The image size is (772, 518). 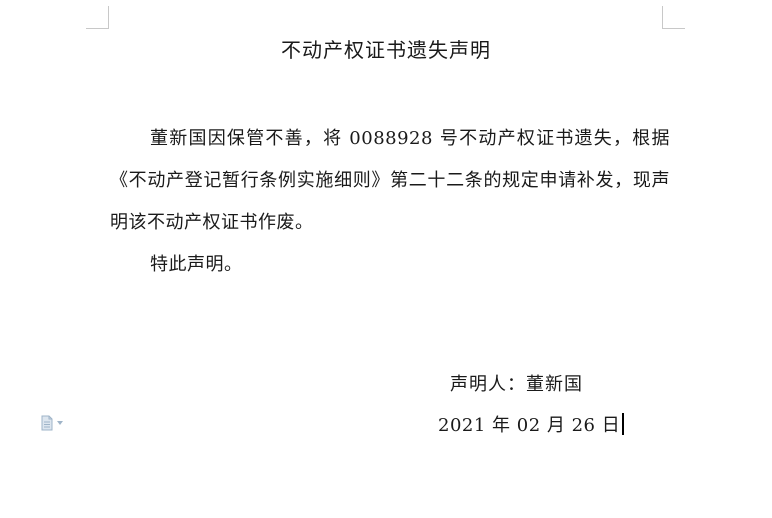 What do you see at coordinates (60, 423) in the screenshot?
I see `caret-down-icon` at bounding box center [60, 423].